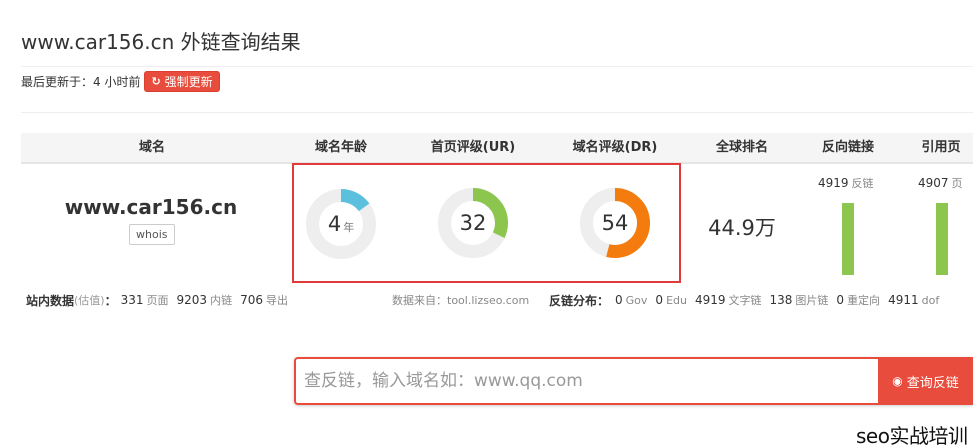 The width and height of the screenshot is (973, 446). What do you see at coordinates (942, 239) in the screenshot?
I see `ref-pages-bar` at bounding box center [942, 239].